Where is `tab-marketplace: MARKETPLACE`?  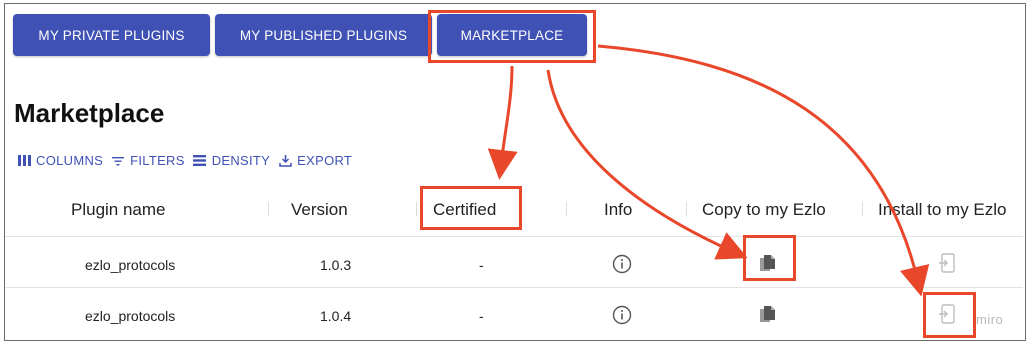
tab-marketplace: MARKETPLACE is located at coordinates (512, 35).